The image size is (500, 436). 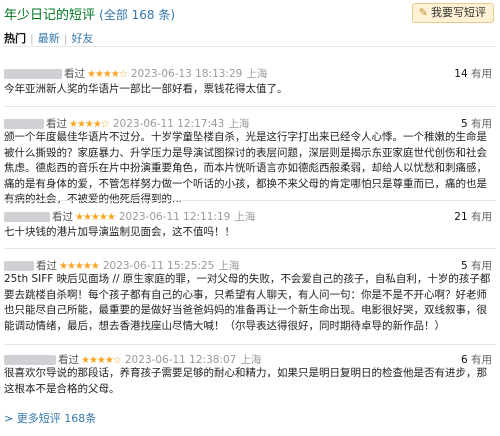 What do you see at coordinates (15, 38) in the screenshot?
I see `tab-hot: 热门` at bounding box center [15, 38].